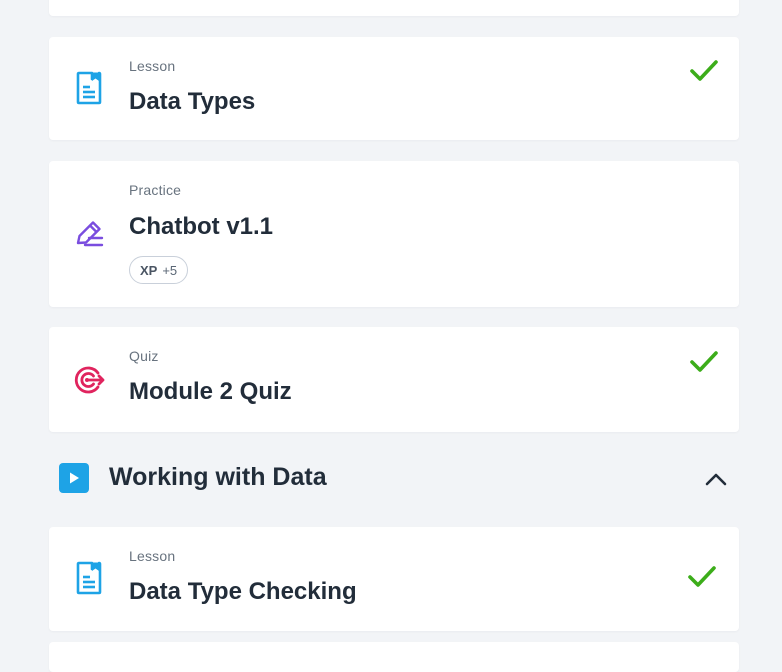  I want to click on xp-value: +5, so click(170, 270).